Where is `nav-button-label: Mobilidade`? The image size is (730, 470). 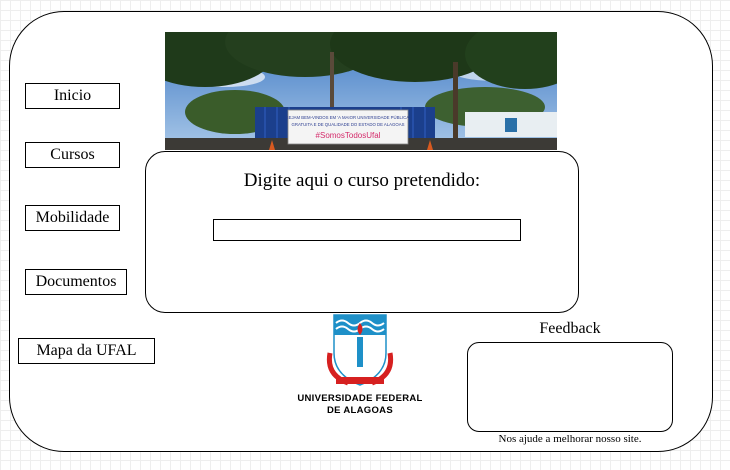 nav-button-label: Mobilidade is located at coordinates (72, 217).